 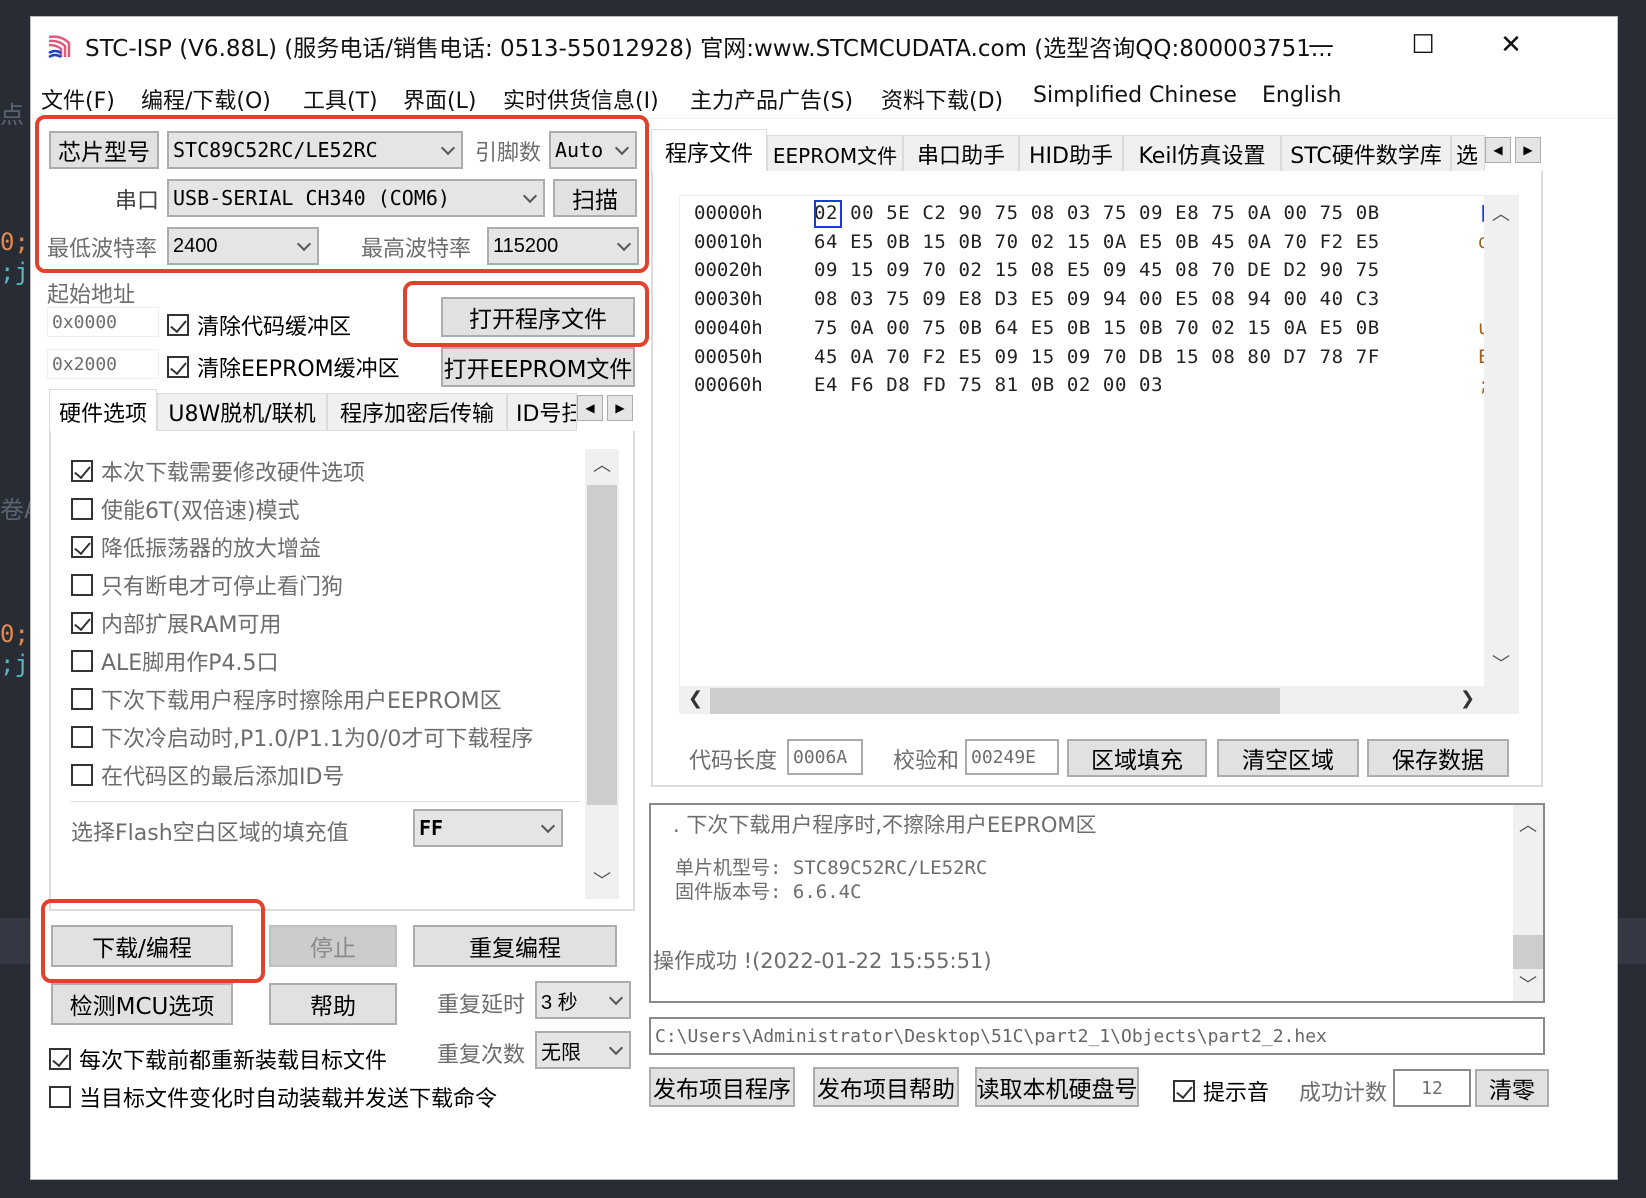 I want to click on hardware-option-checkbox: 使能6T(双倍速)模式, so click(x=185, y=509).